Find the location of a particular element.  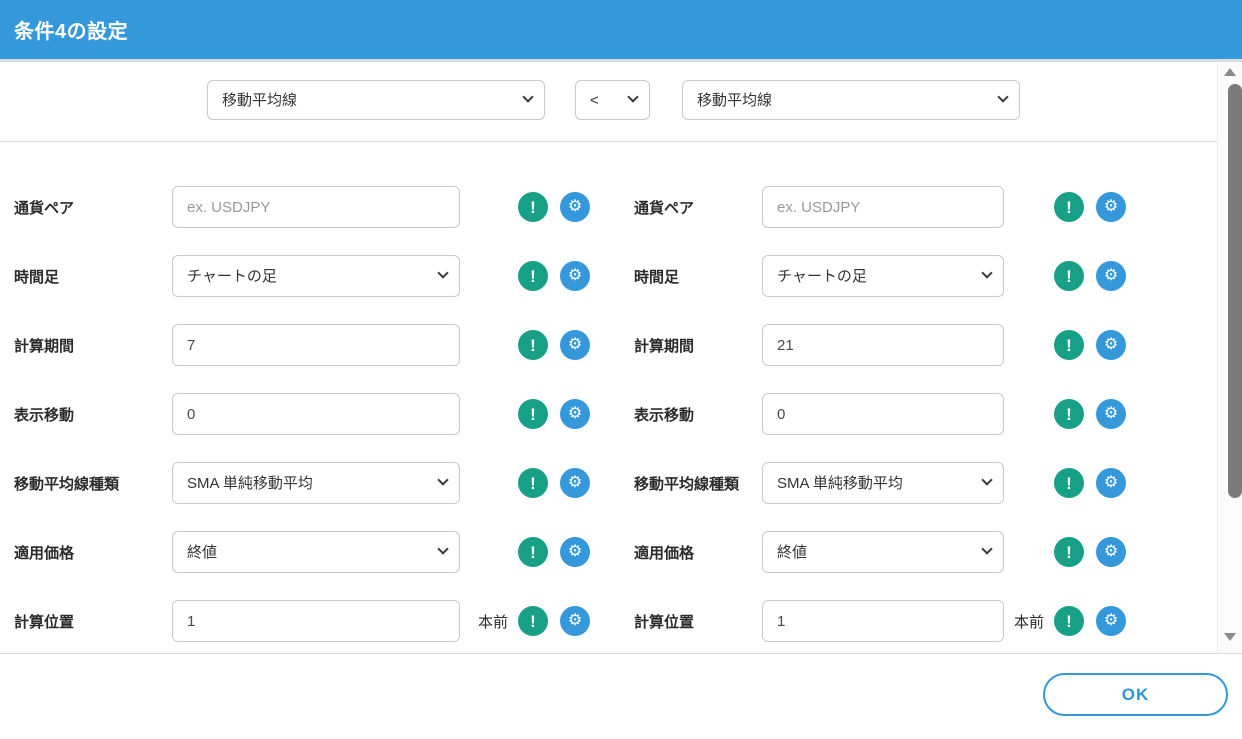

scrollbar-thumb is located at coordinates (1235, 291).